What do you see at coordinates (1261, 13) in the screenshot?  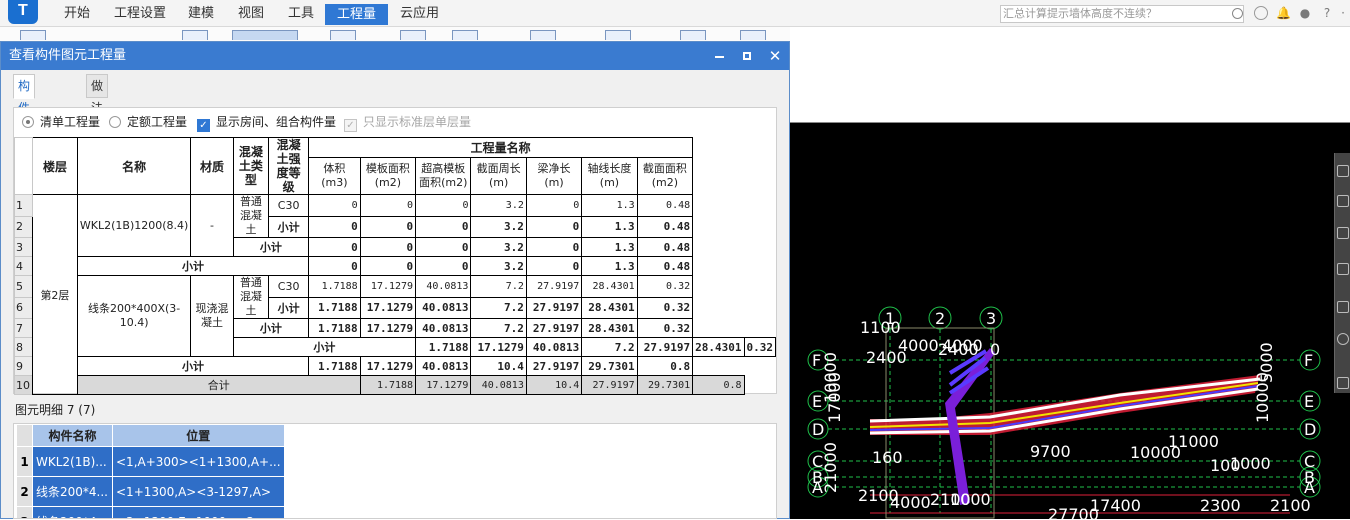 I see `user-icon` at bounding box center [1261, 13].